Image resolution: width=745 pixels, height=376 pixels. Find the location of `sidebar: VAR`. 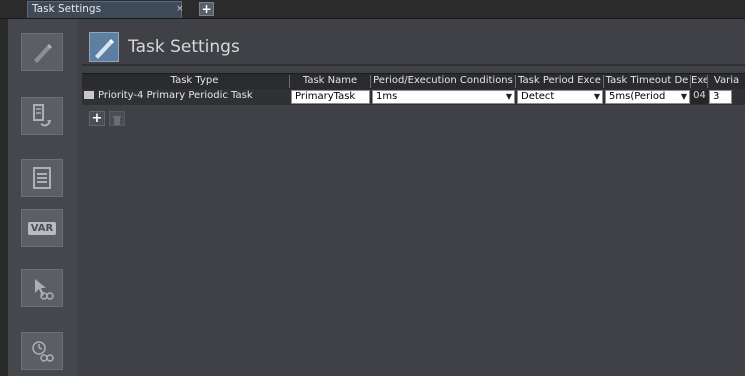

sidebar: VAR is located at coordinates (42, 197).